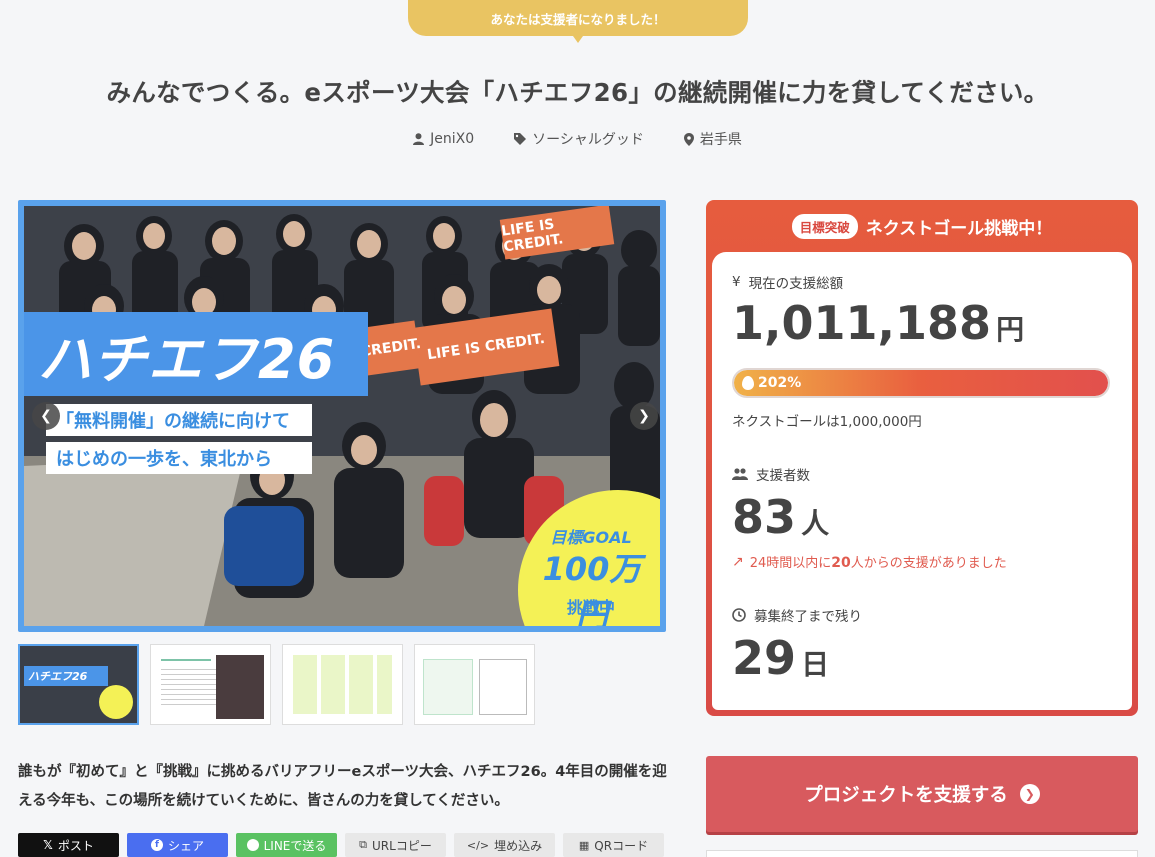 This screenshot has height=857, width=1155. What do you see at coordinates (448, 687) in the screenshot?
I see `thumbnail-4-left` at bounding box center [448, 687].